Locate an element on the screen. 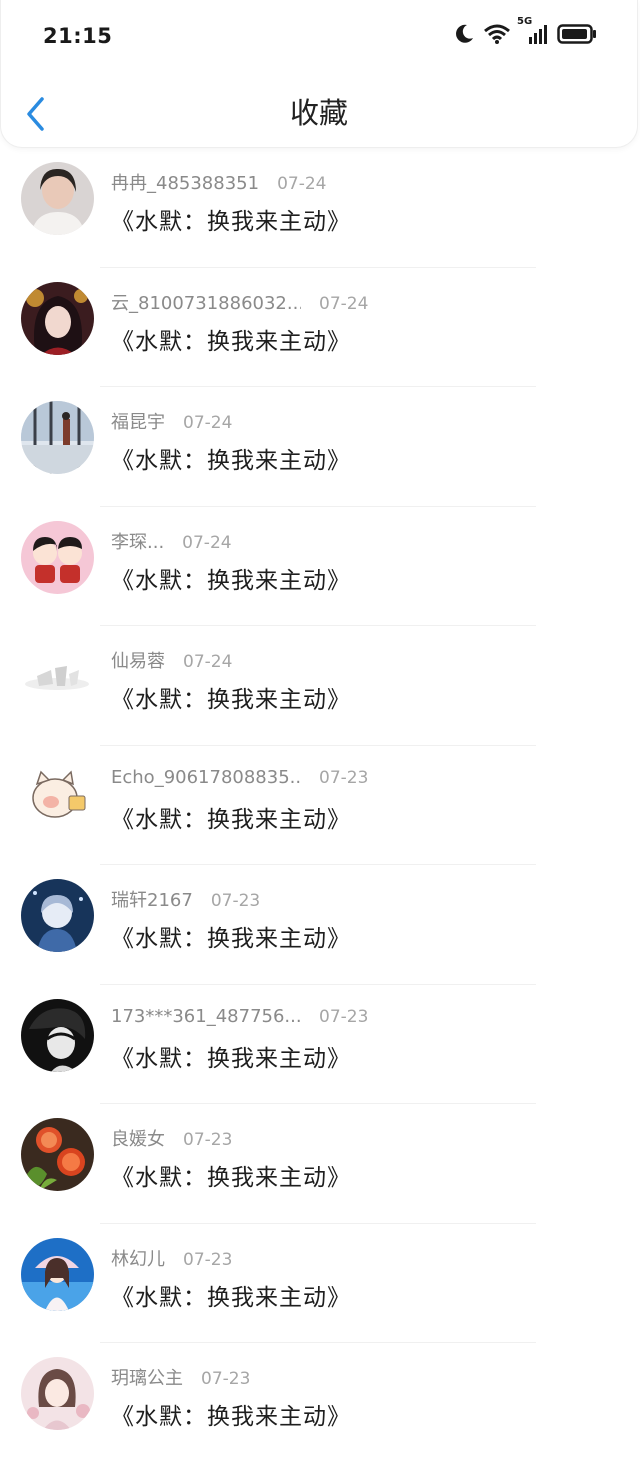 The width and height of the screenshot is (640, 1463). wifi-icon is located at coordinates (497, 34).